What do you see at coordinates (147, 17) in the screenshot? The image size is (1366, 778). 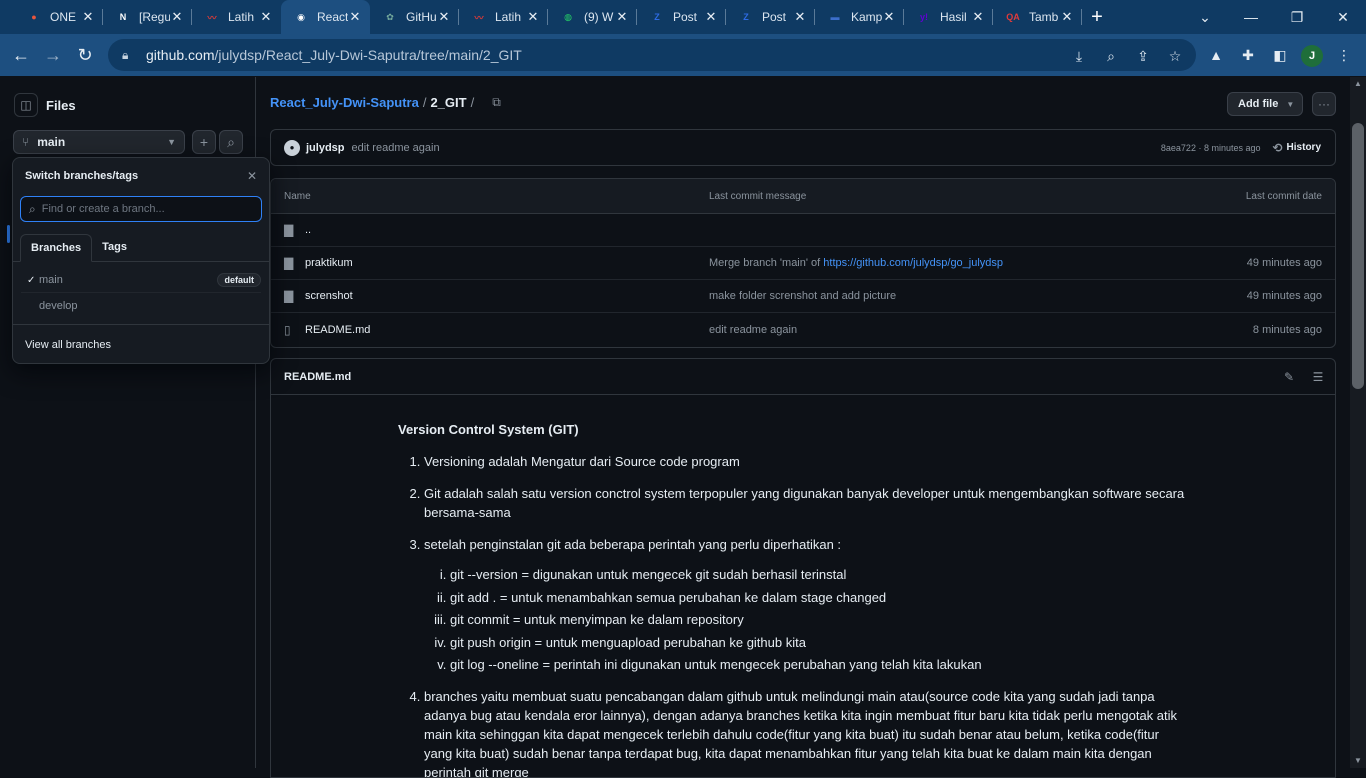 I see `tab-item: N [Regu ✕` at bounding box center [147, 17].